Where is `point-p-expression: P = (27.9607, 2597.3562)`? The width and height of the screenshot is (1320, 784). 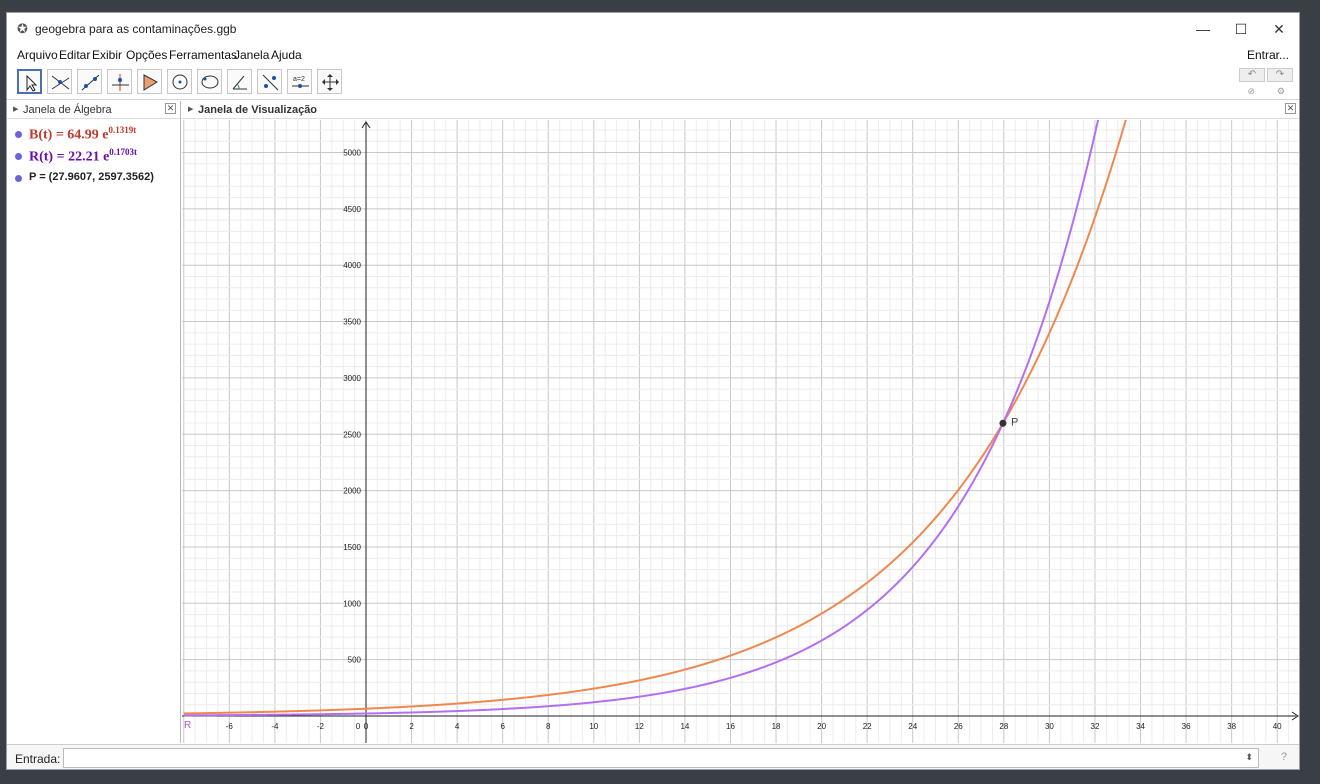 point-p-expression: P = (27.9607, 2597.3562) is located at coordinates (91, 177).